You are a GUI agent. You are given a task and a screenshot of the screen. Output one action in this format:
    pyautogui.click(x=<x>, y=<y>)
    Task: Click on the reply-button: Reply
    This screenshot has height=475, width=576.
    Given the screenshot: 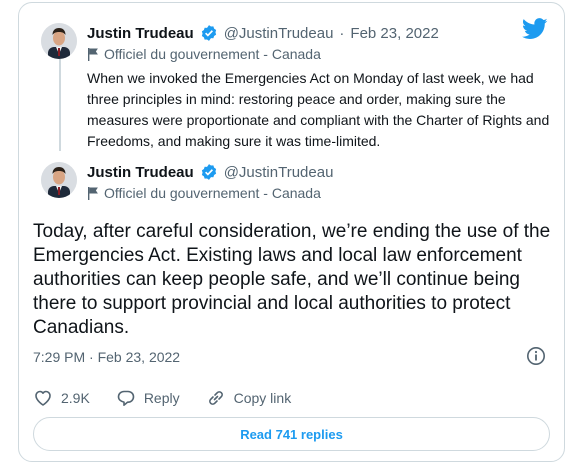 What is the action you would take?
    pyautogui.click(x=148, y=398)
    